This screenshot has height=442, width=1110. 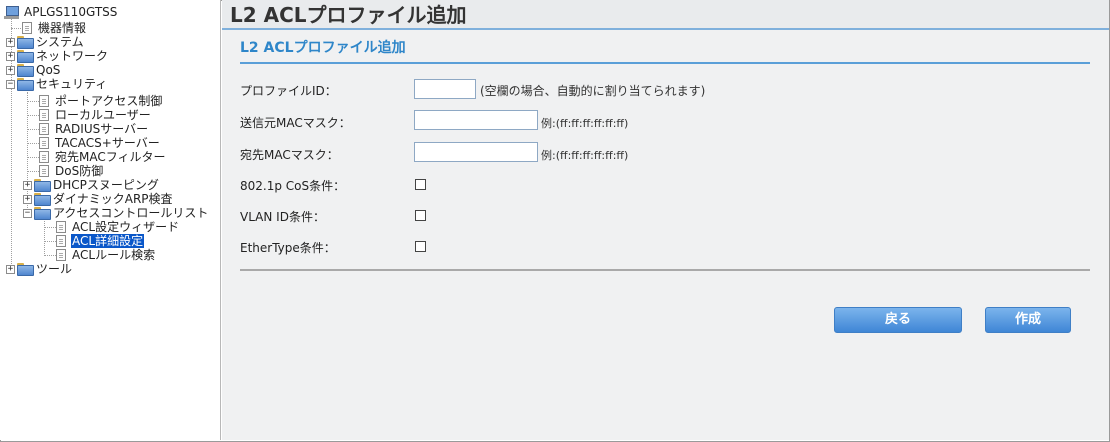 What do you see at coordinates (54, 269) in the screenshot?
I see `tree-item-label: ツール` at bounding box center [54, 269].